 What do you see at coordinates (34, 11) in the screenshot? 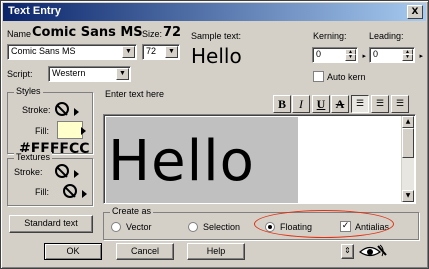
I see `window-title: Text Entry` at bounding box center [34, 11].